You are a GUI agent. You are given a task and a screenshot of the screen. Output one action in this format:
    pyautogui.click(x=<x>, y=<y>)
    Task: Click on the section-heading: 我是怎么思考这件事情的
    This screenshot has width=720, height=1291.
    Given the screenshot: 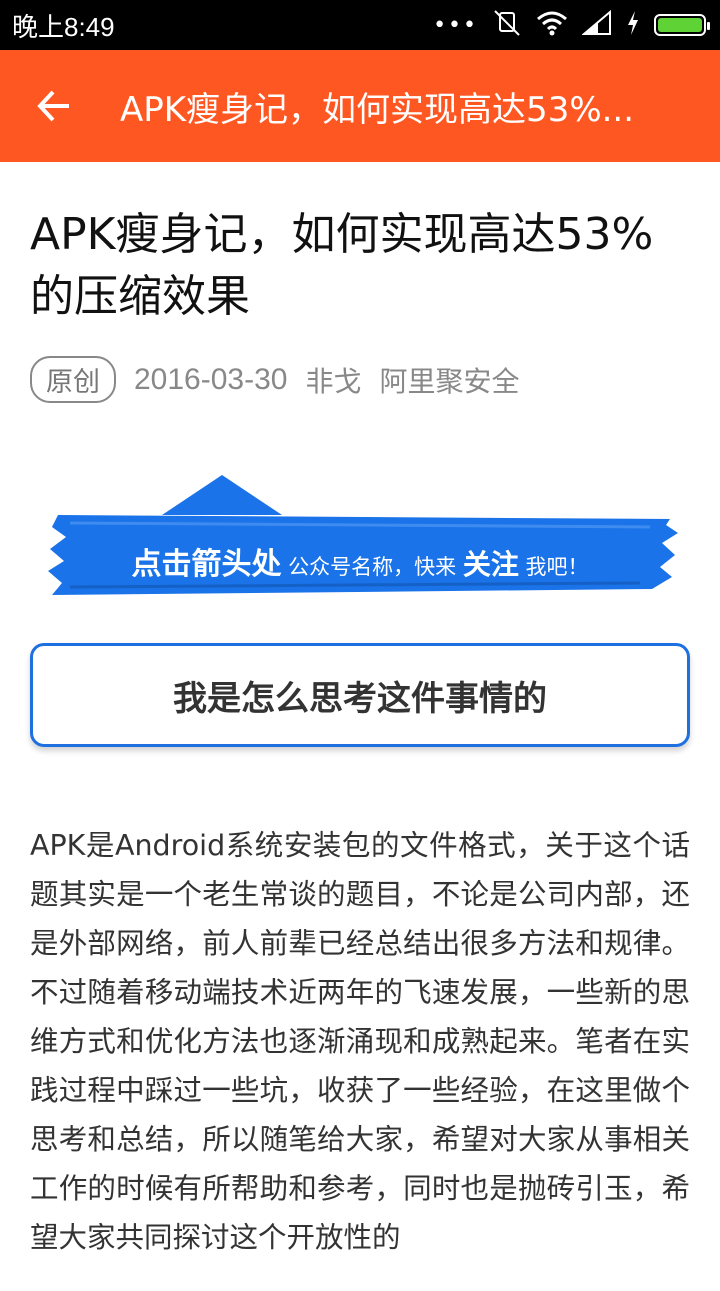 What is the action you would take?
    pyautogui.click(x=360, y=695)
    